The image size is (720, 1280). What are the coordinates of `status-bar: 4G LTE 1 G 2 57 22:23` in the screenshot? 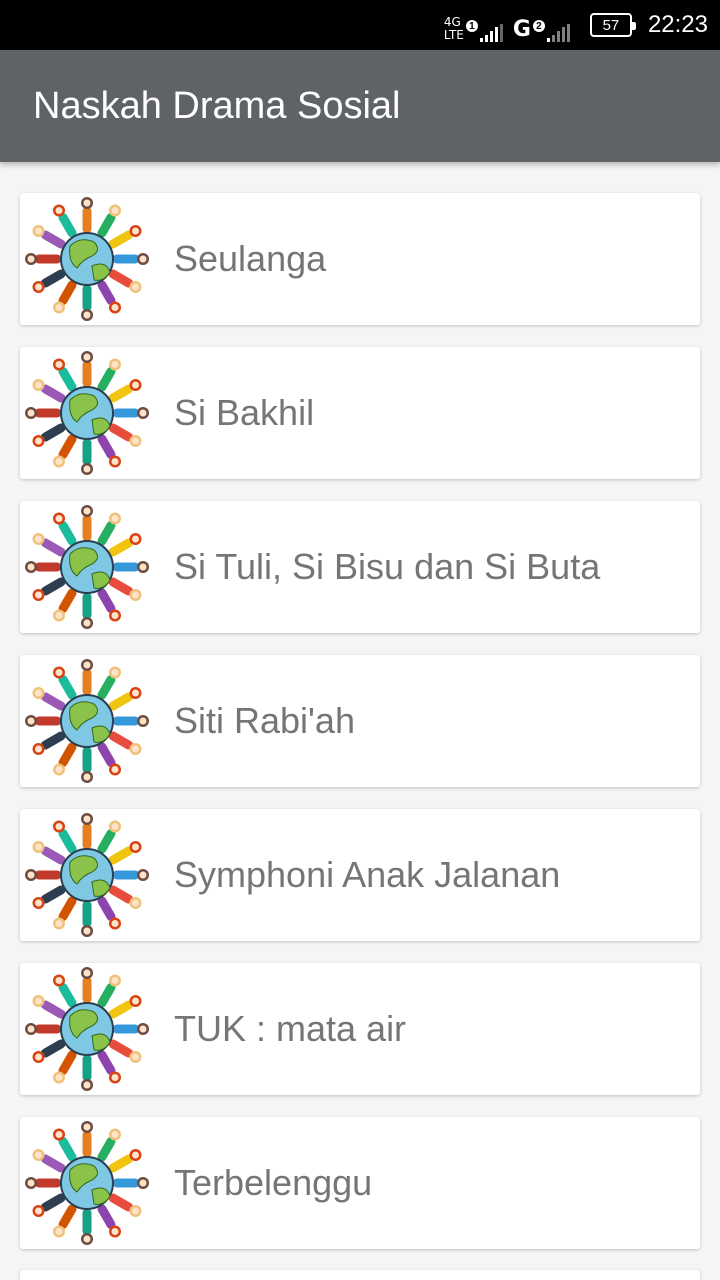 It's located at (360, 25).